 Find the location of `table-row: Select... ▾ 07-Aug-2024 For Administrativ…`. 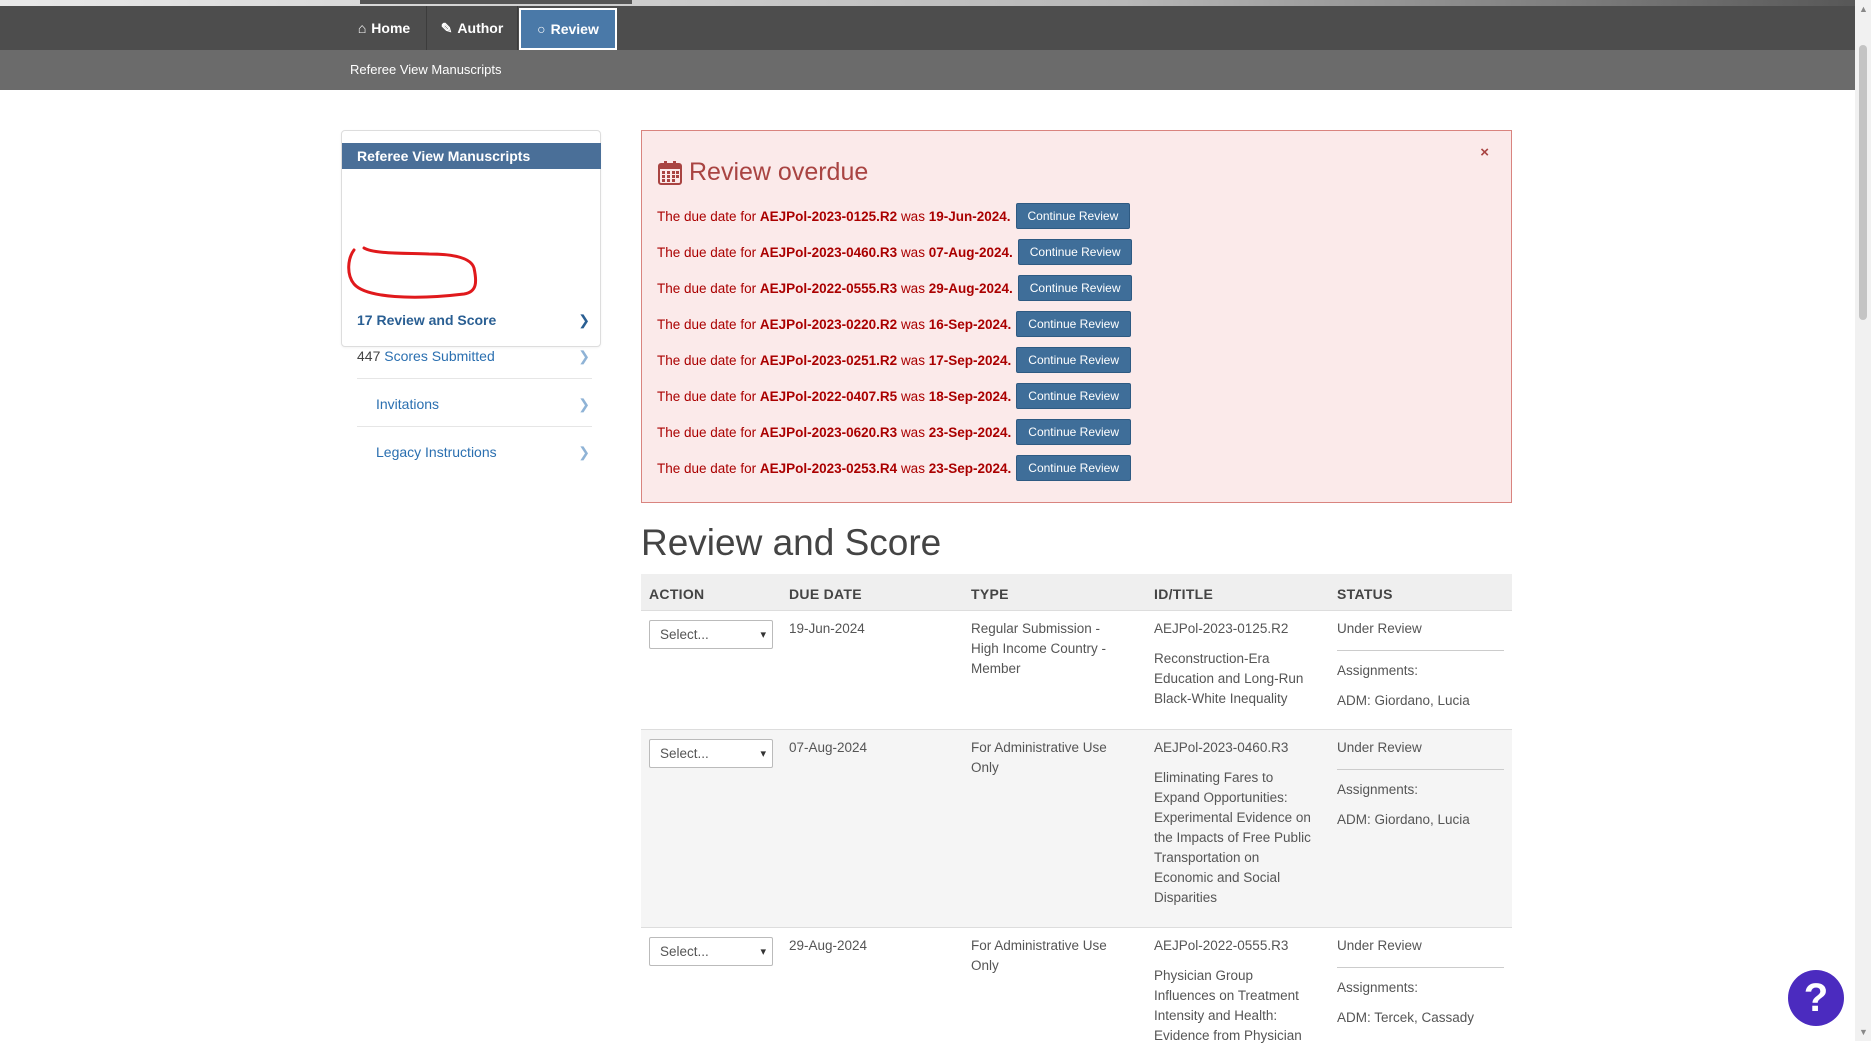

table-row: Select... ▾ 07-Aug-2024 For Administrativ… is located at coordinates (1076, 829).